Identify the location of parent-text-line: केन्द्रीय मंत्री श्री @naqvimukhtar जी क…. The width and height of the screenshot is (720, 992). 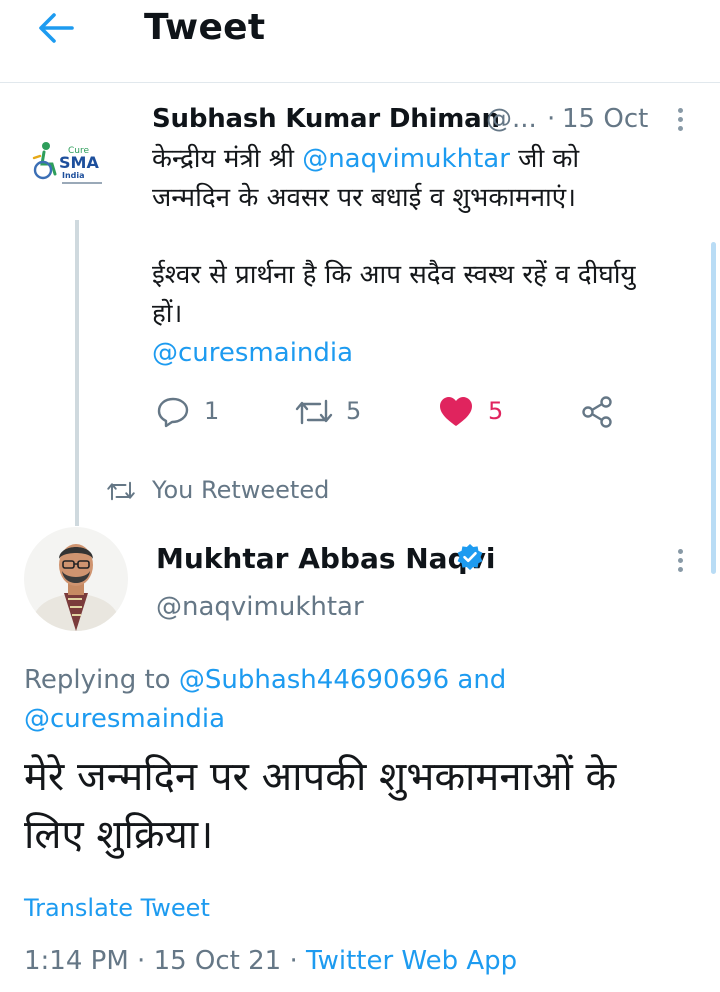
(366, 159).